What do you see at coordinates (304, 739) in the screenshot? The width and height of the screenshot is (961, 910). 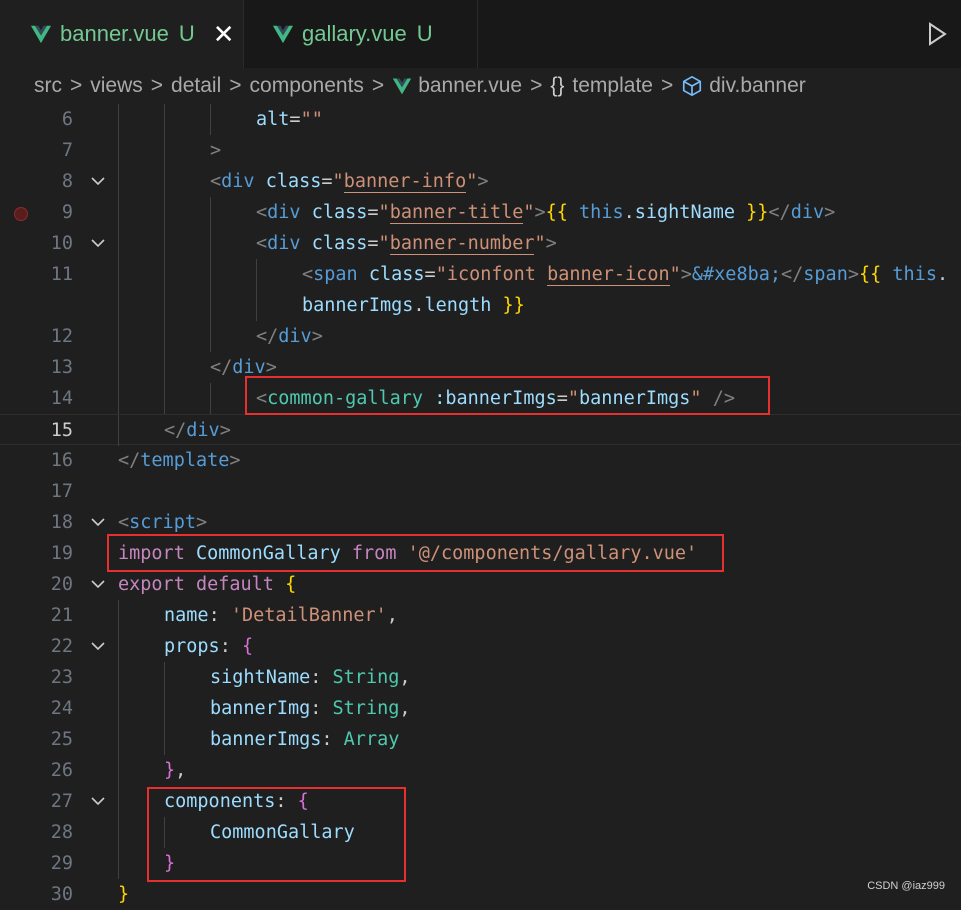 I see `code-text: bannerImgs: Array` at bounding box center [304, 739].